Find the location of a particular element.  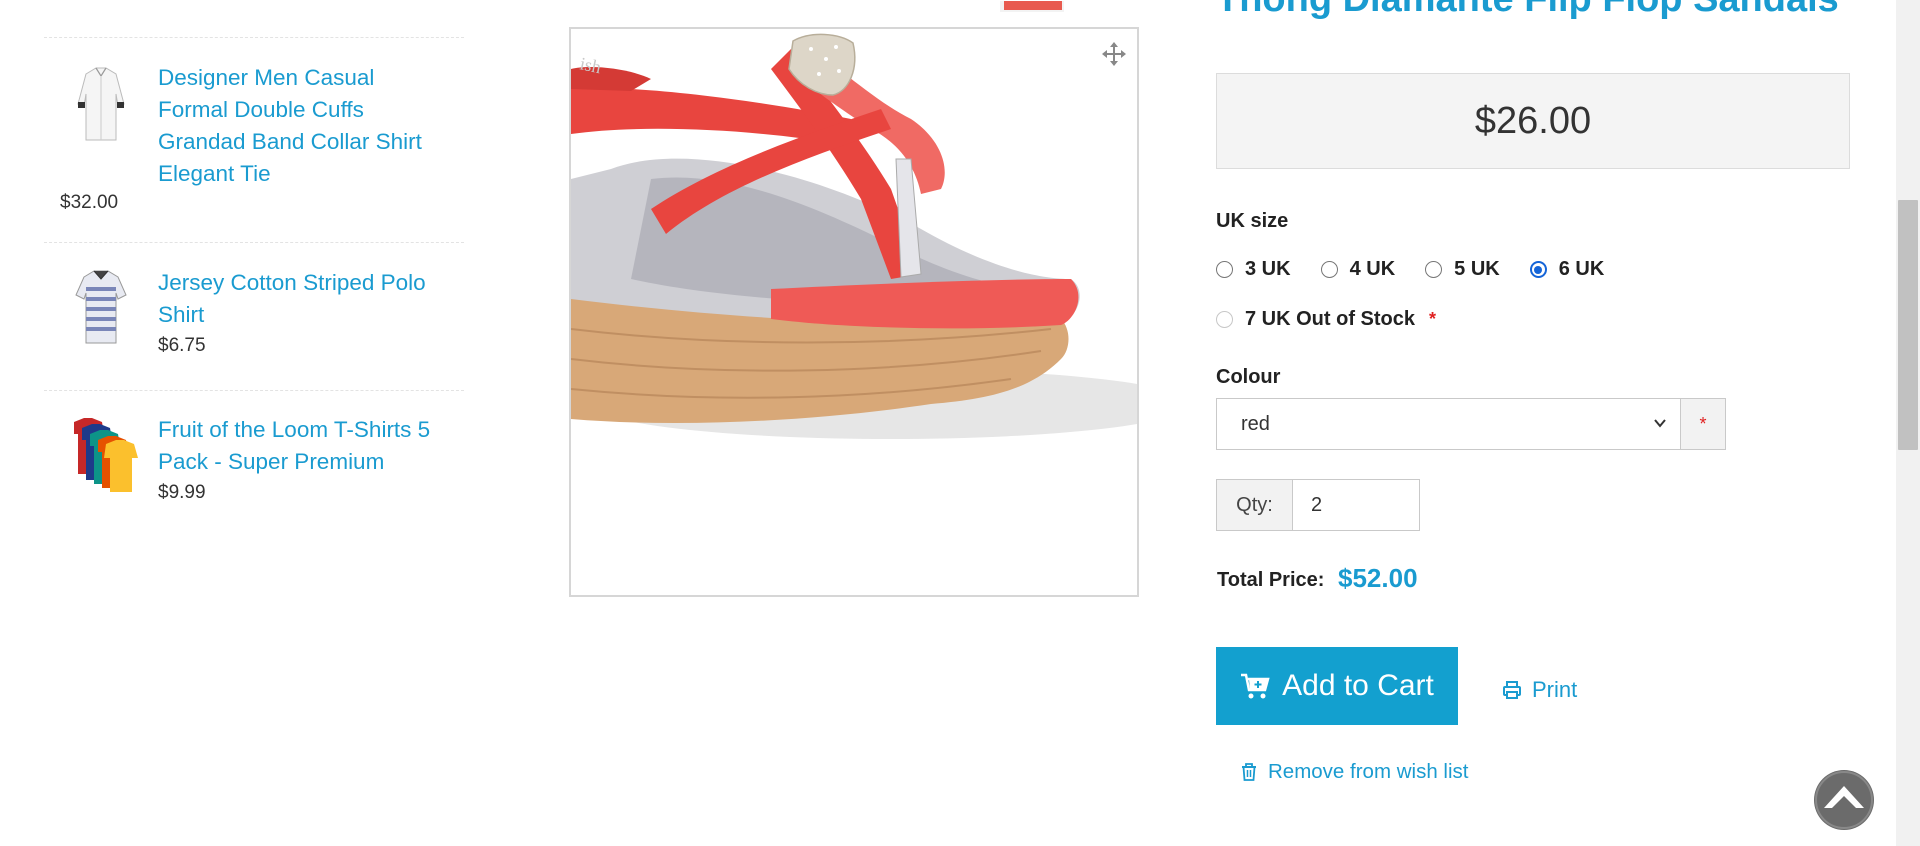

size-option-7uk: 7 UK Out of Stock is located at coordinates (1315, 319).